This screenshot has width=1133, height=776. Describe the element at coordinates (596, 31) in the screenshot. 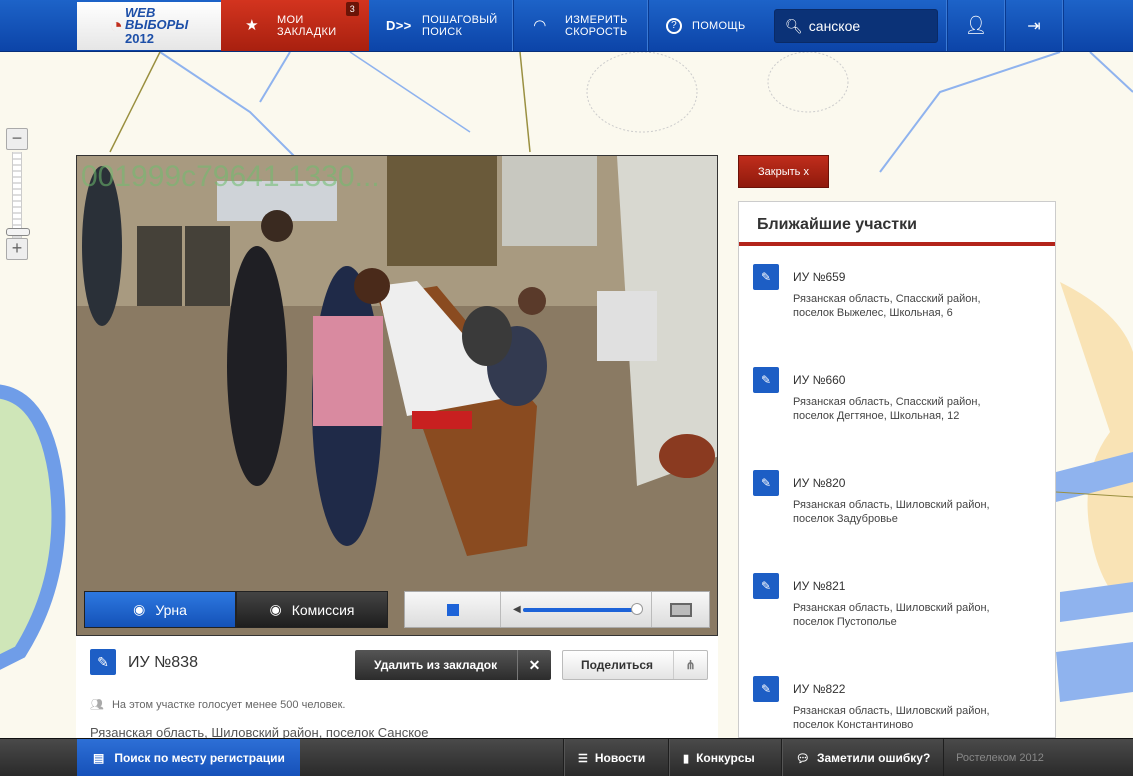

I see `speed-line2: СКОРОСТЬ` at that location.